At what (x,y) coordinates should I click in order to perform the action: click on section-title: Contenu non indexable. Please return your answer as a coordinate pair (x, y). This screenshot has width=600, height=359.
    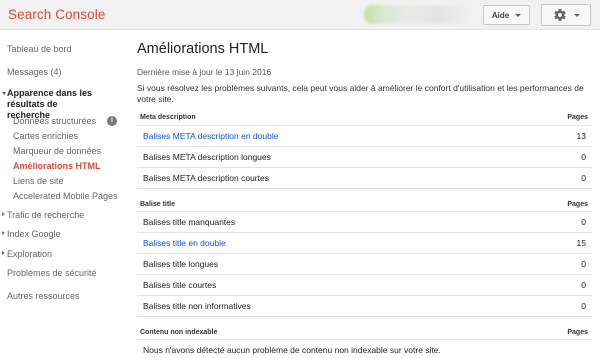
    Looking at the image, I should click on (179, 332).